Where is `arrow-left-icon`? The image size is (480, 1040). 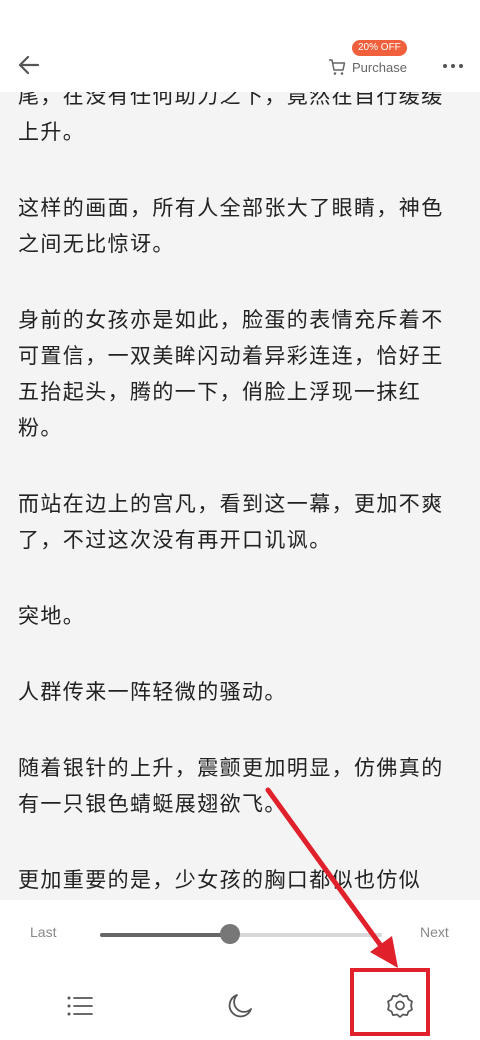
arrow-left-icon is located at coordinates (29, 65).